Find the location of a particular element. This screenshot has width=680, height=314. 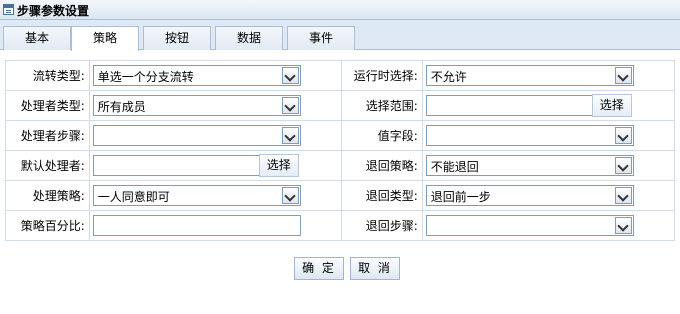

return-strategy-value: 不能退回 is located at coordinates (454, 167).